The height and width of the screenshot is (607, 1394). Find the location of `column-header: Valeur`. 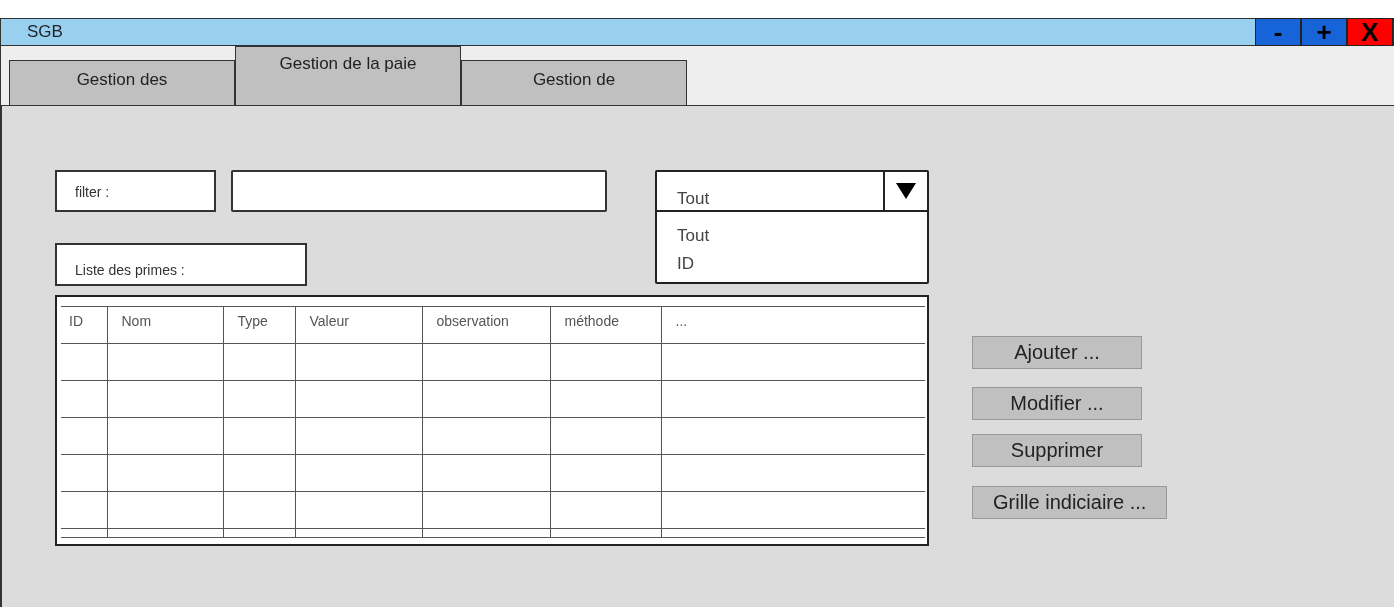

column-header: Valeur is located at coordinates (358, 325).